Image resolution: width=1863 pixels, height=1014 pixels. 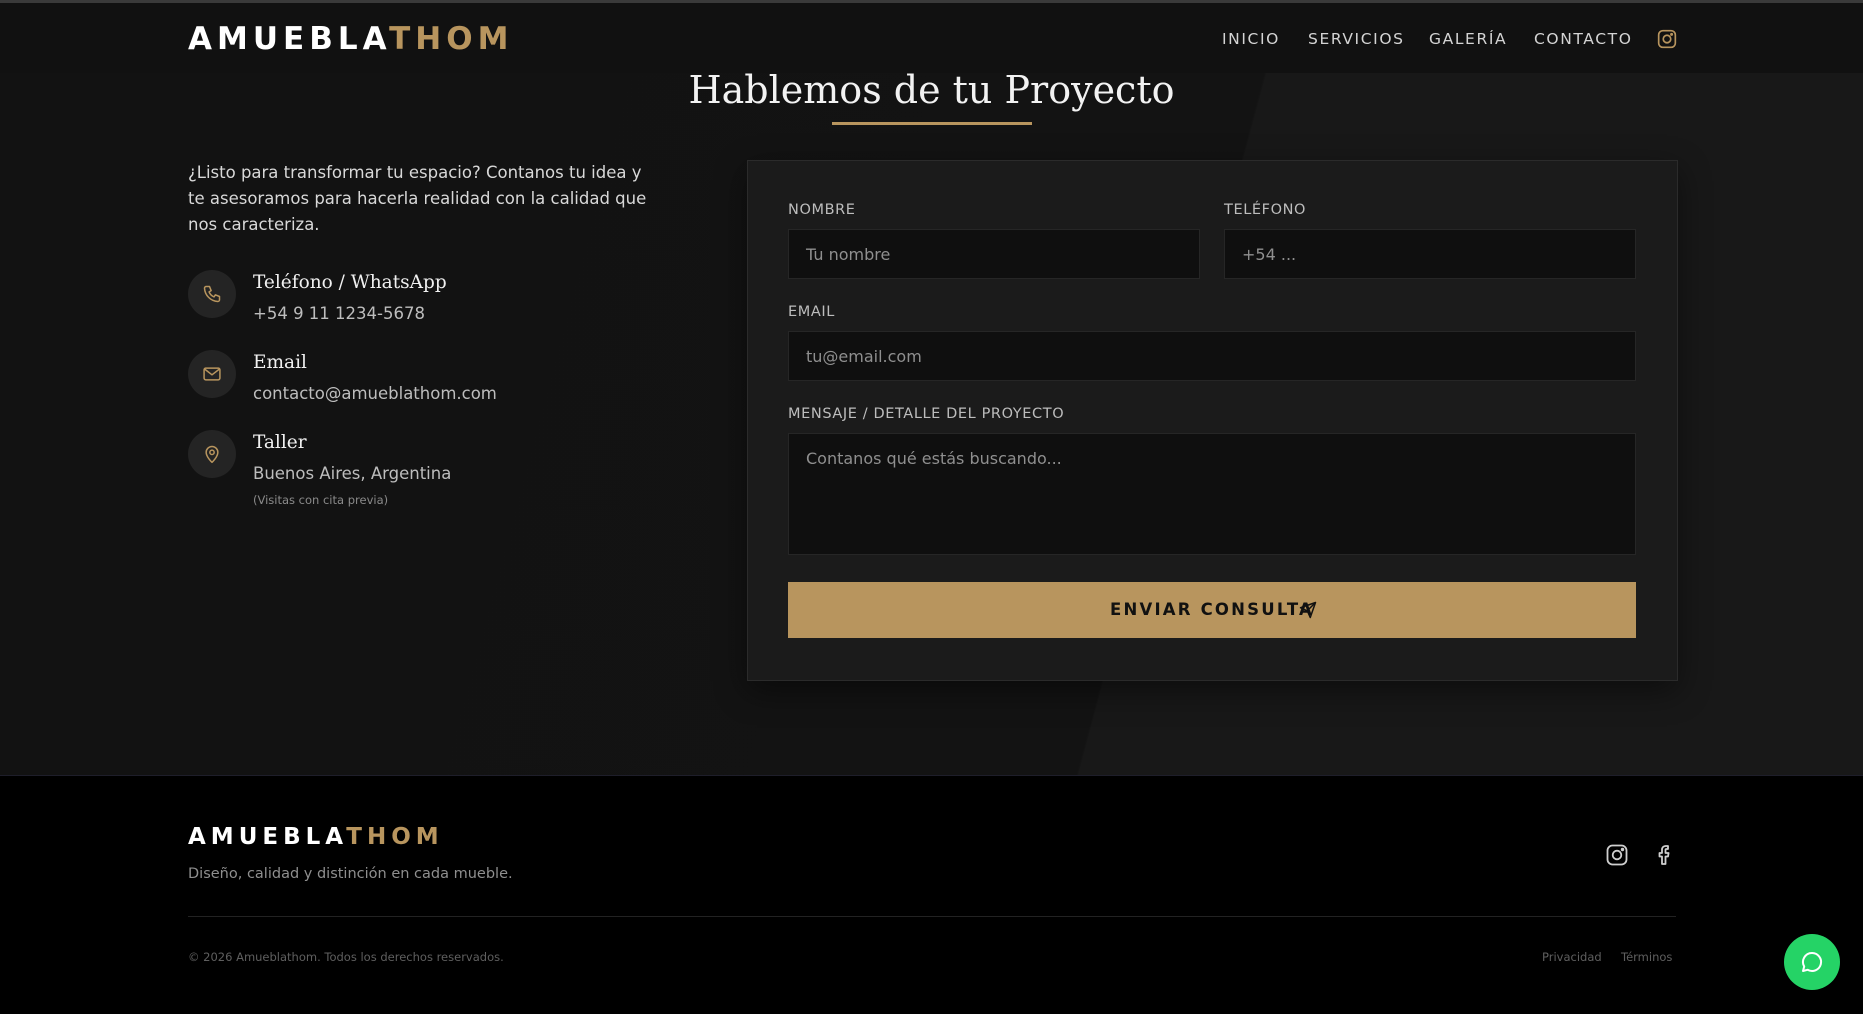 I want to click on location-icon-badge, so click(x=212, y=454).